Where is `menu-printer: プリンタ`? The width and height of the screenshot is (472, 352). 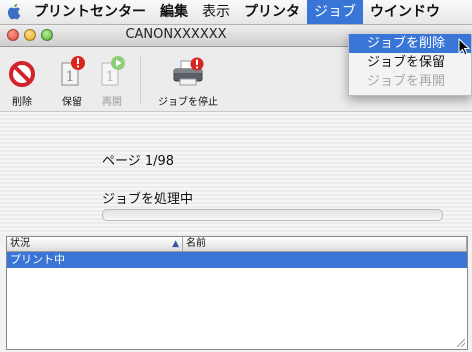
menu-printer: プリンタ is located at coordinates (272, 12).